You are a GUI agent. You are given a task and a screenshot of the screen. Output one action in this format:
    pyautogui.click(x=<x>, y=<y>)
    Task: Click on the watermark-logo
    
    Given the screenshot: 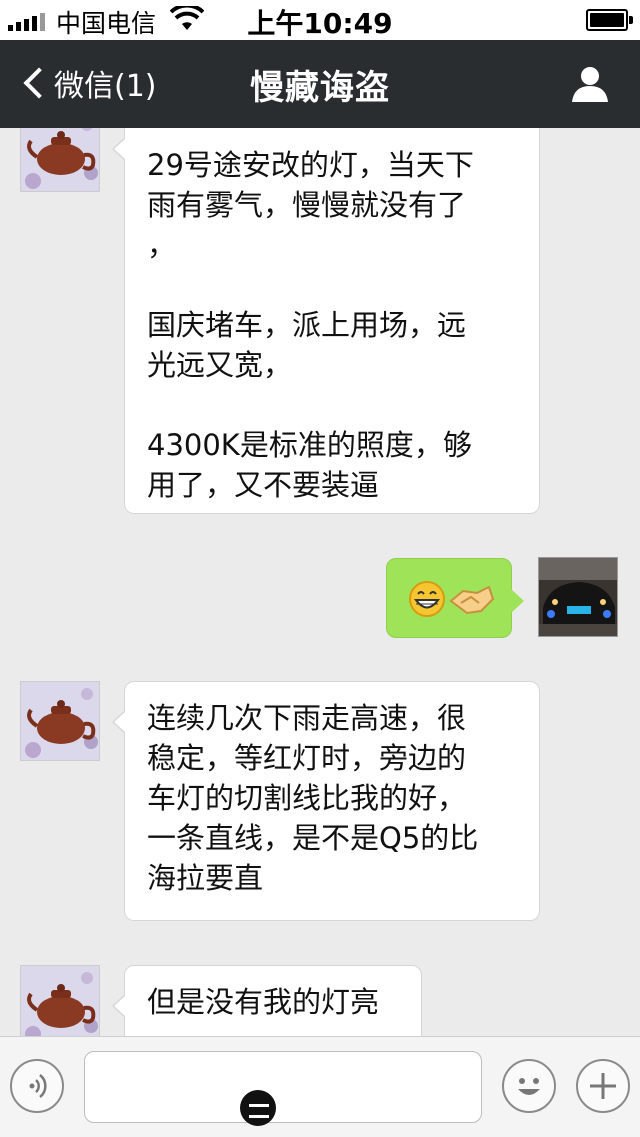 What is the action you would take?
    pyautogui.click(x=258, y=1108)
    